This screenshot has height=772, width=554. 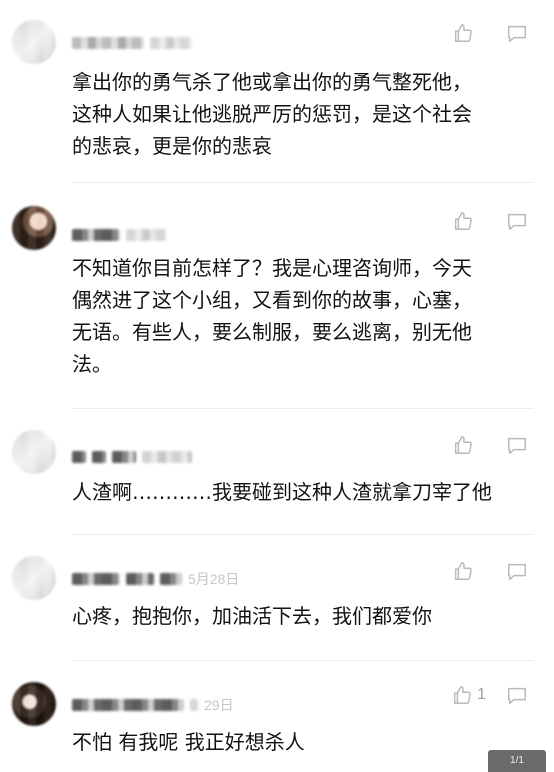 What do you see at coordinates (481, 694) in the screenshot?
I see `like-count: 1` at bounding box center [481, 694].